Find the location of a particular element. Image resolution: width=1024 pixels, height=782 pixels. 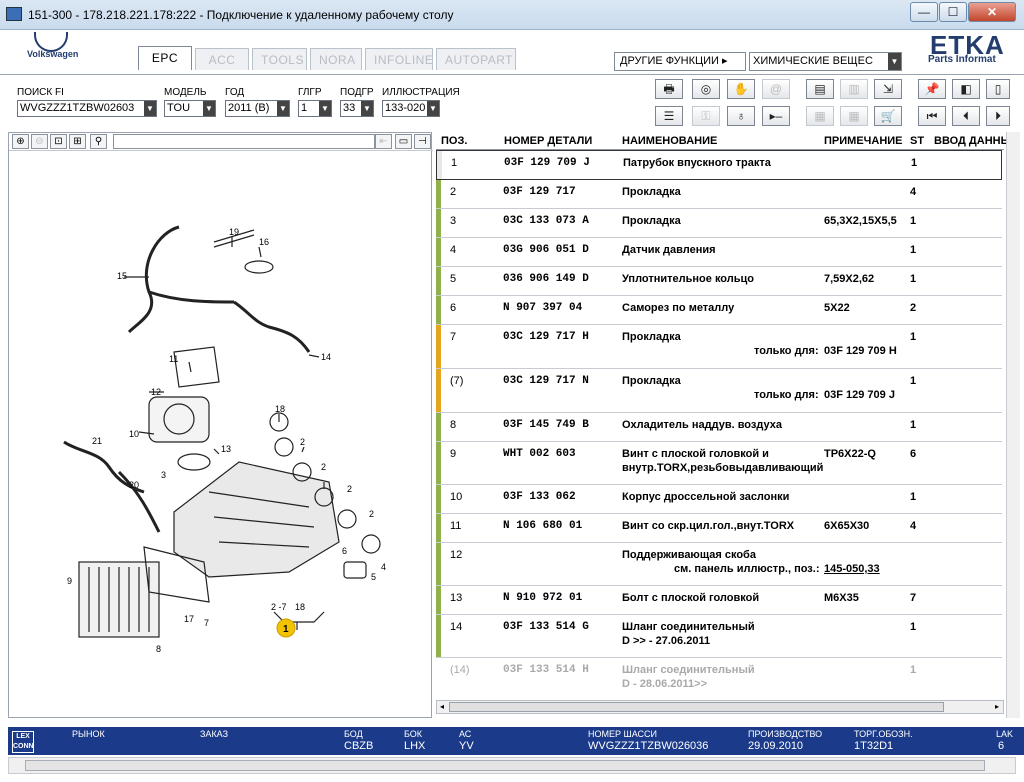

row-reference-text: см. панель иллюстр., поз.: is located at coordinates (747, 569).